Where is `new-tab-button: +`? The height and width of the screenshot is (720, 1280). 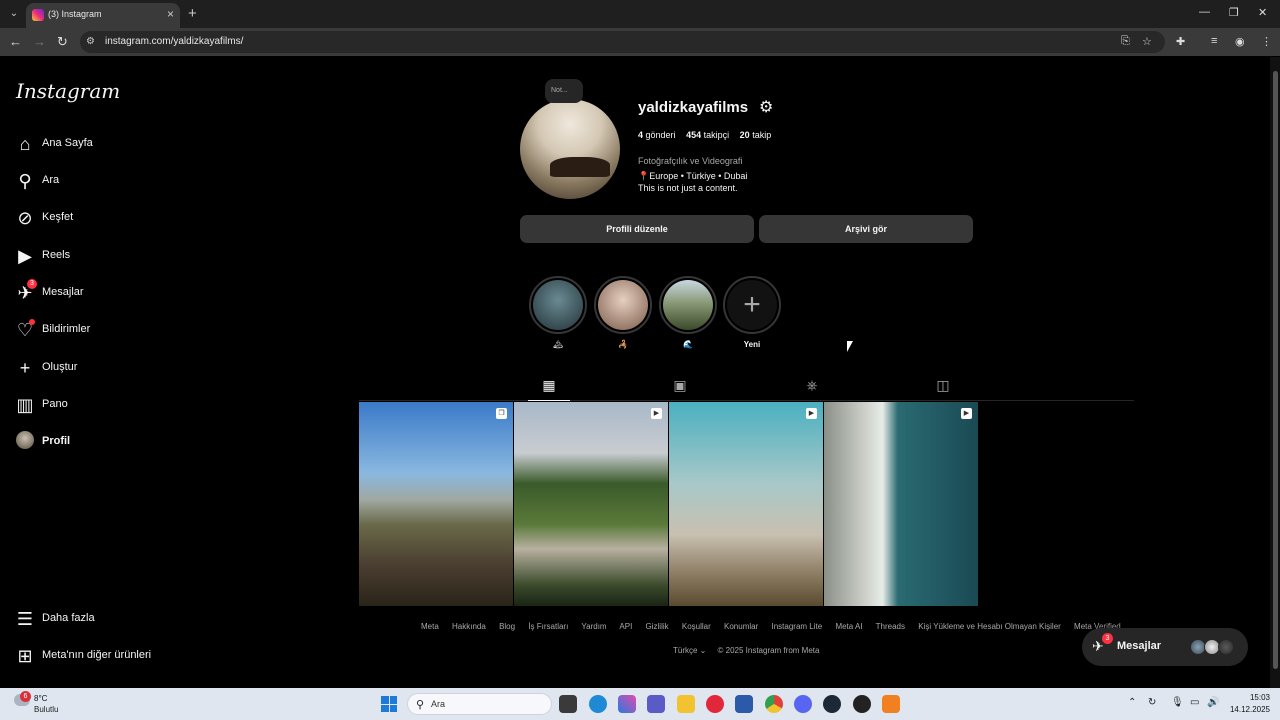 new-tab-button: + is located at coordinates (192, 13).